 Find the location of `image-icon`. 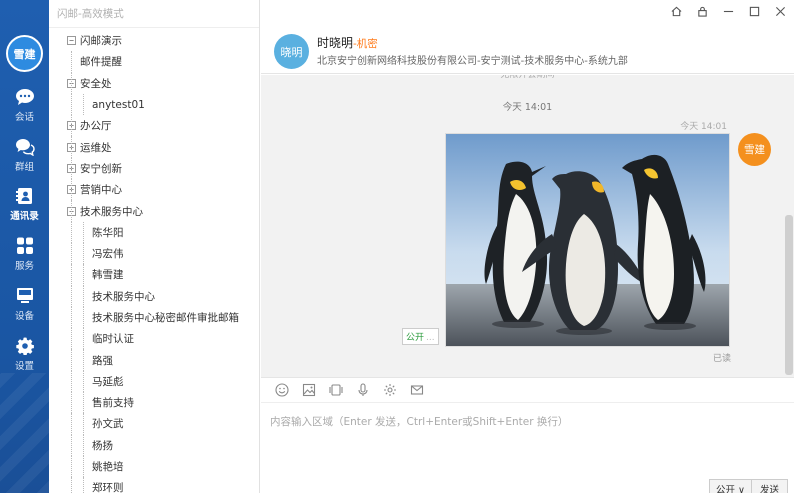

image-icon is located at coordinates (309, 390).